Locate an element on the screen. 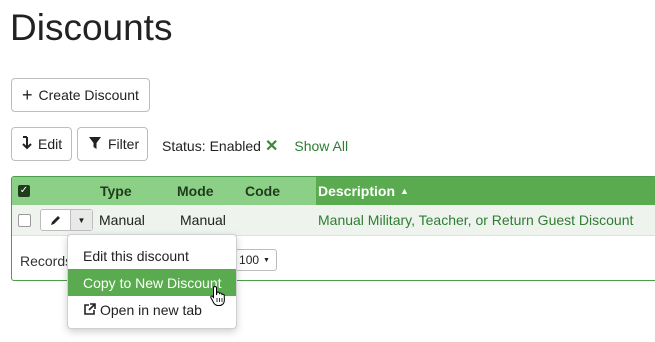 The height and width of the screenshot is (342, 655). filter-icon is located at coordinates (95, 144).